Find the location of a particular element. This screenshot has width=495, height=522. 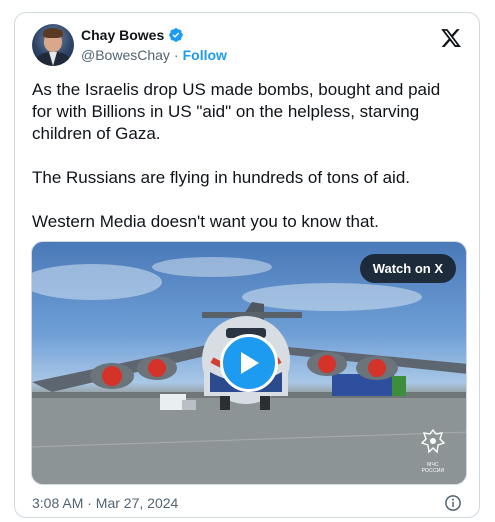

author-handle-row: @BowesChay · Follow is located at coordinates (154, 55).